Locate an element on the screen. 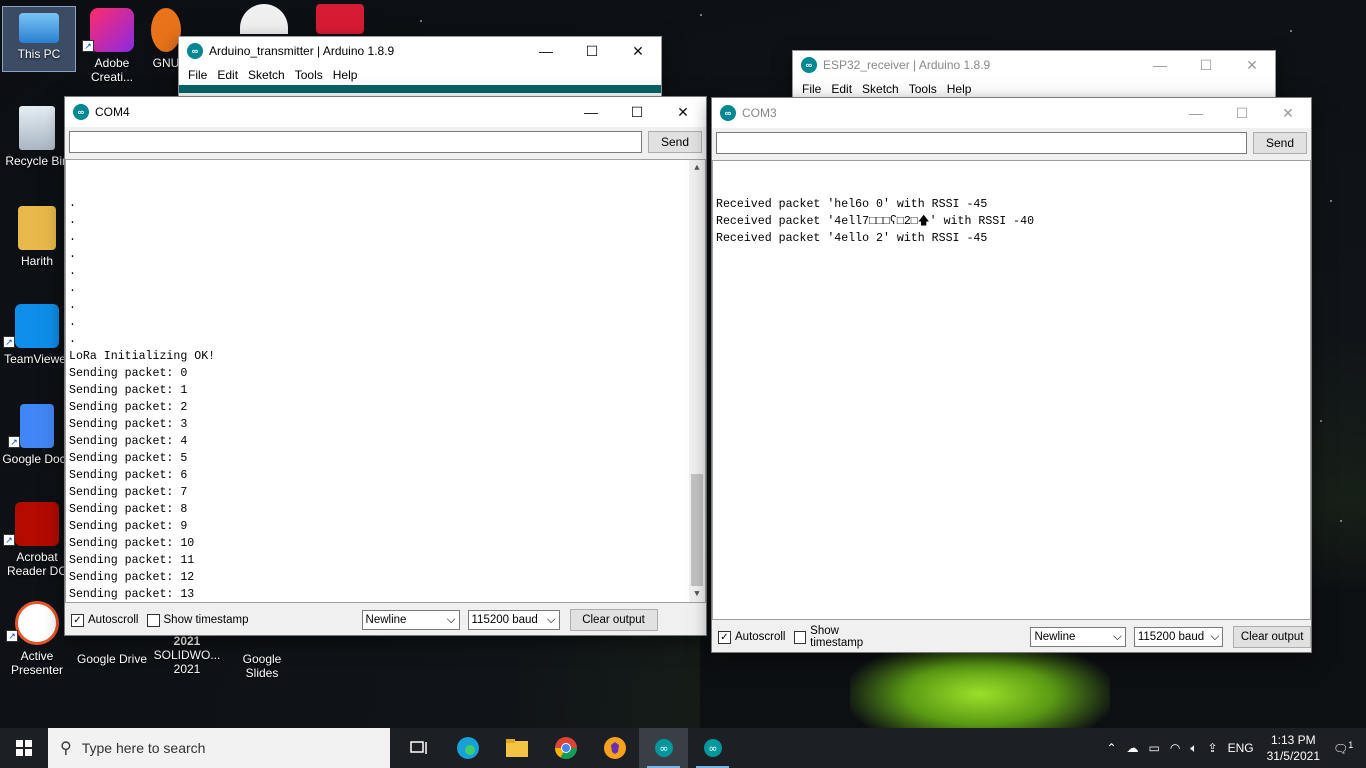 This screenshot has height=768, width=1366. desktop-icon-teamviewer: ↗ TeamViewer is located at coordinates (37, 335).